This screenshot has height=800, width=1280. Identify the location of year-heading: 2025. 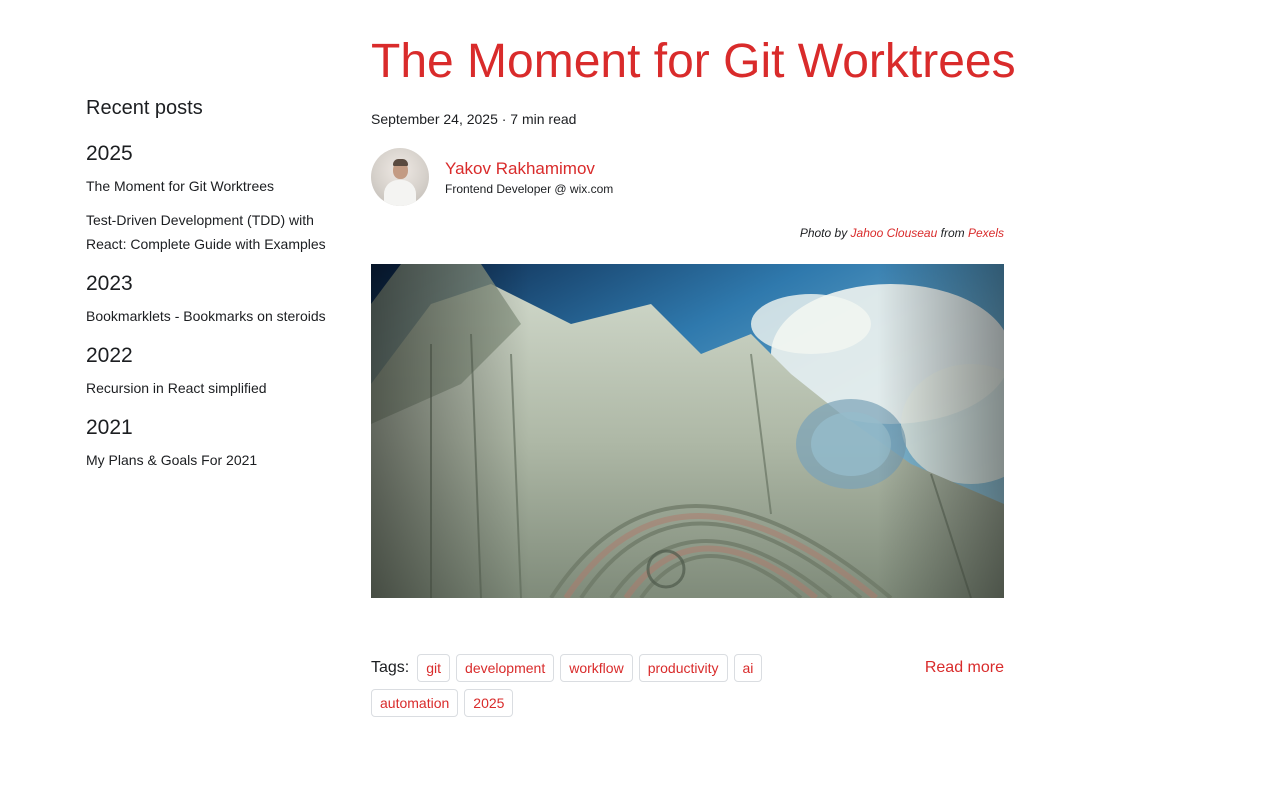
(109, 153).